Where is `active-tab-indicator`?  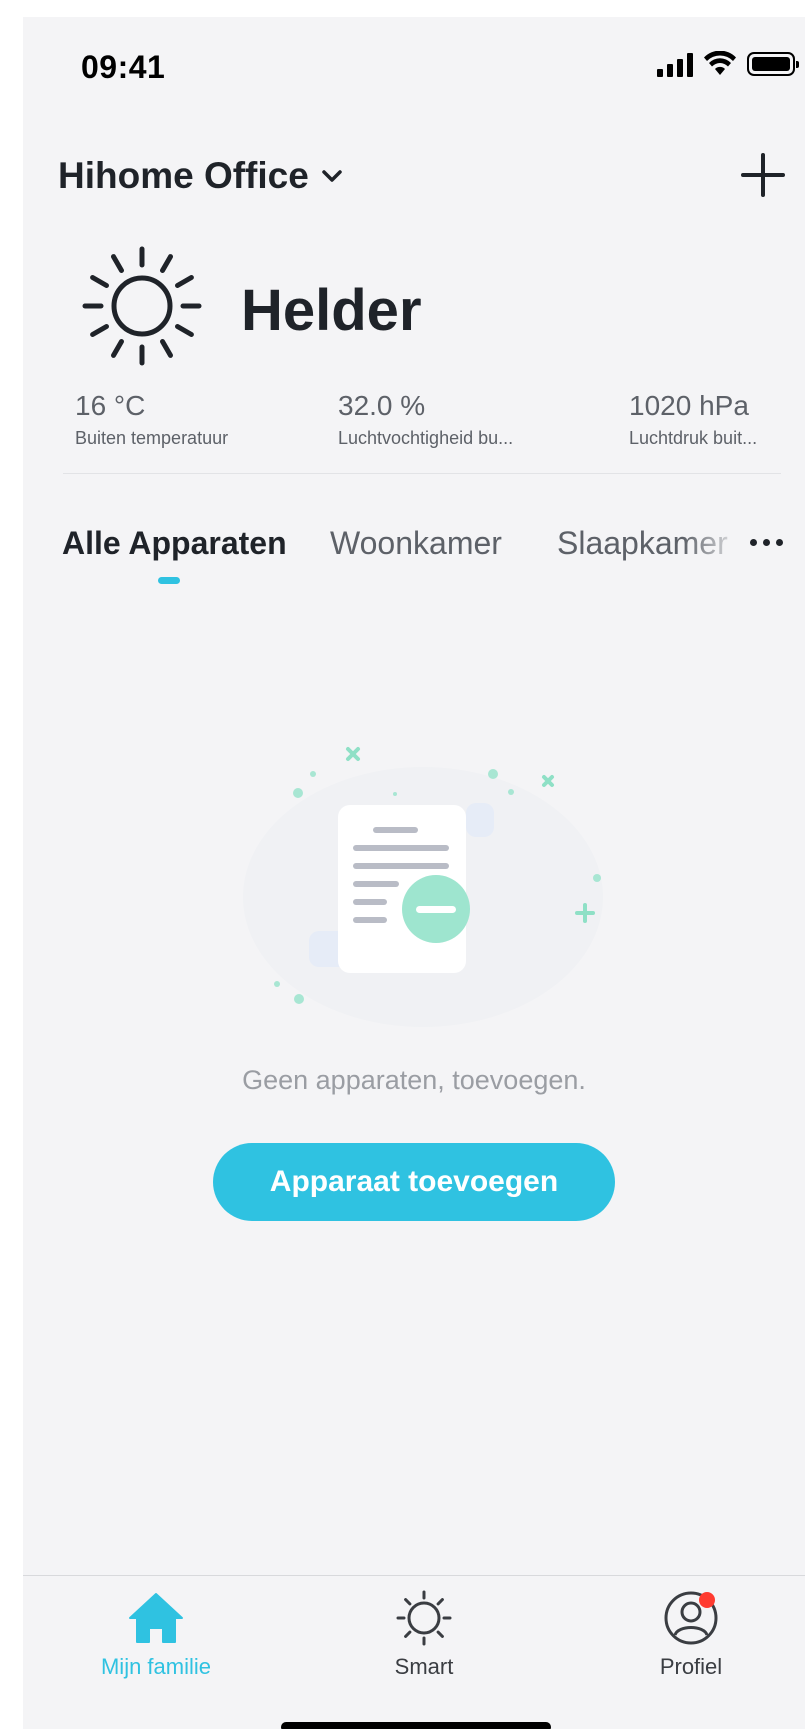
active-tab-indicator is located at coordinates (169, 580).